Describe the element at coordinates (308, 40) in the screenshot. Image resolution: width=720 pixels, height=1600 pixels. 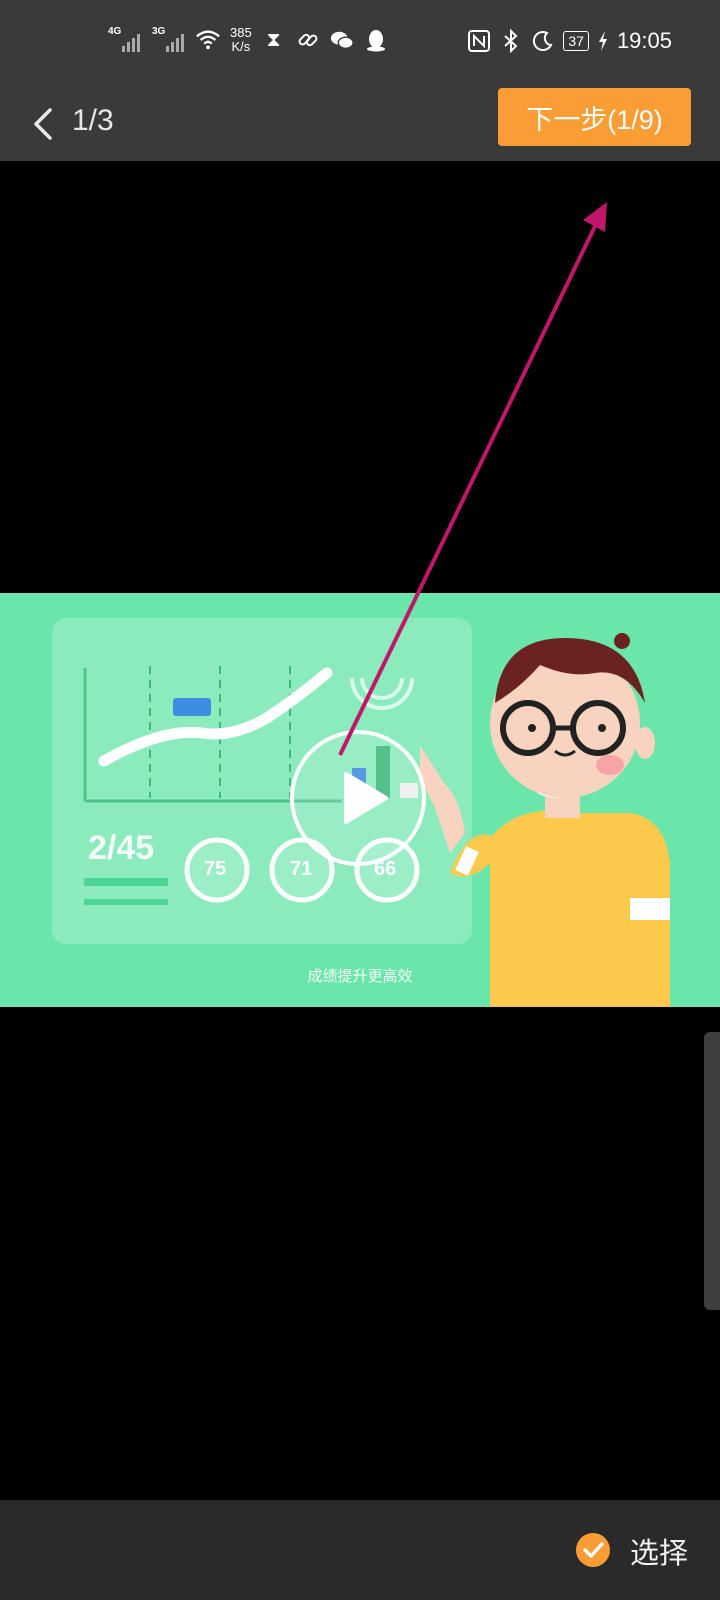
I see `link-icon` at that location.